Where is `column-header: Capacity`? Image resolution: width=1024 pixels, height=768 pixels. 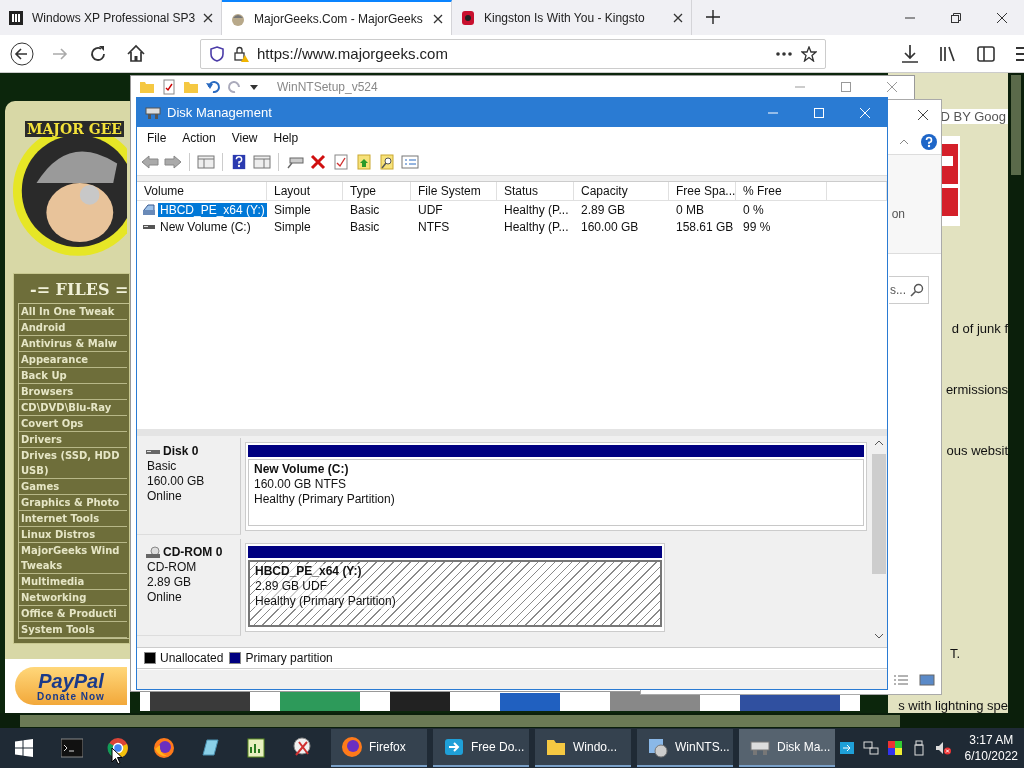 column-header: Capacity is located at coordinates (621, 191).